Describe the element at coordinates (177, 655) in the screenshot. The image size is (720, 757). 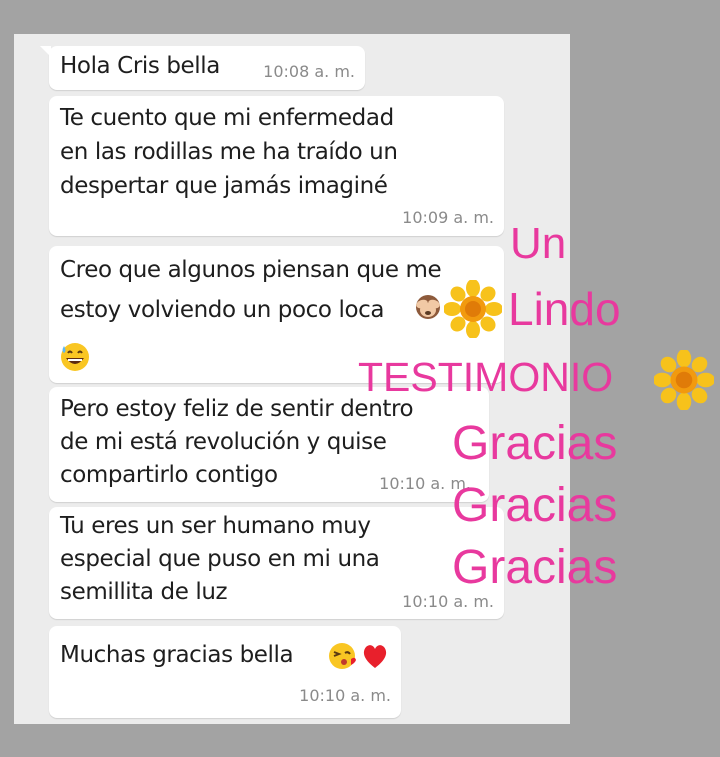
I see `message-text: Muchas gracias bella` at that location.